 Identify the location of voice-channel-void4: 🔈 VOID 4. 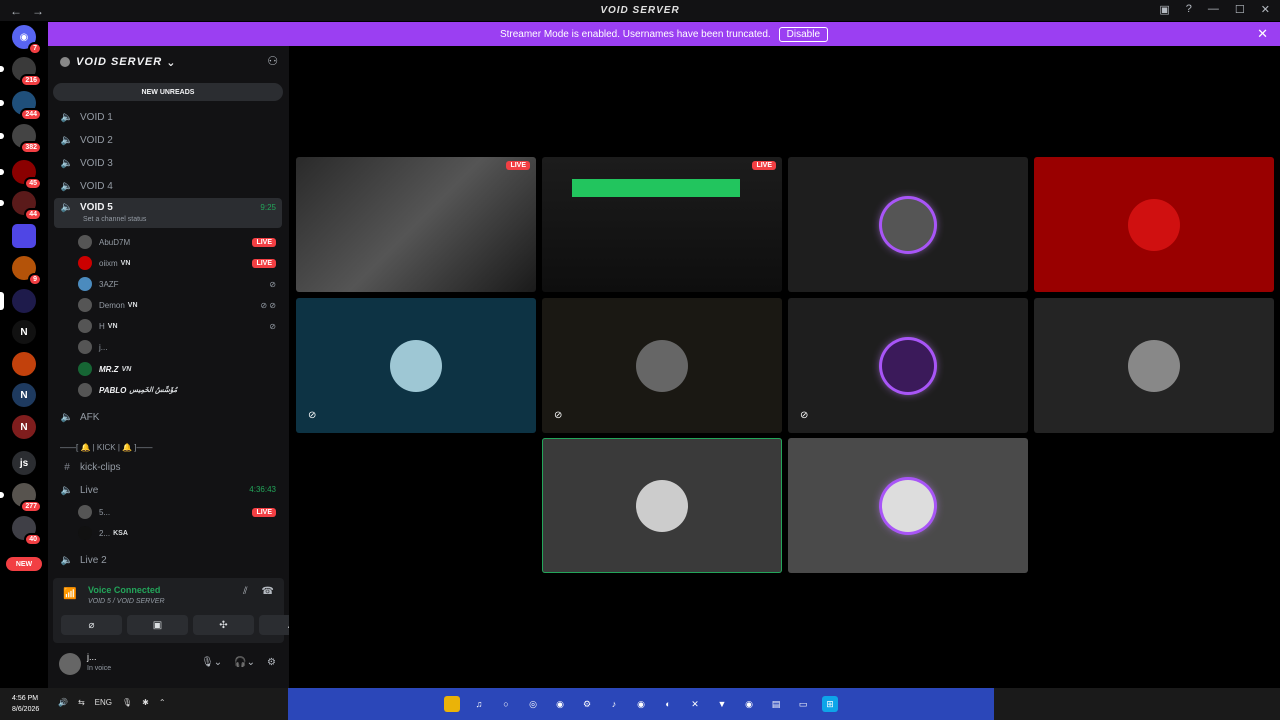
(168, 186).